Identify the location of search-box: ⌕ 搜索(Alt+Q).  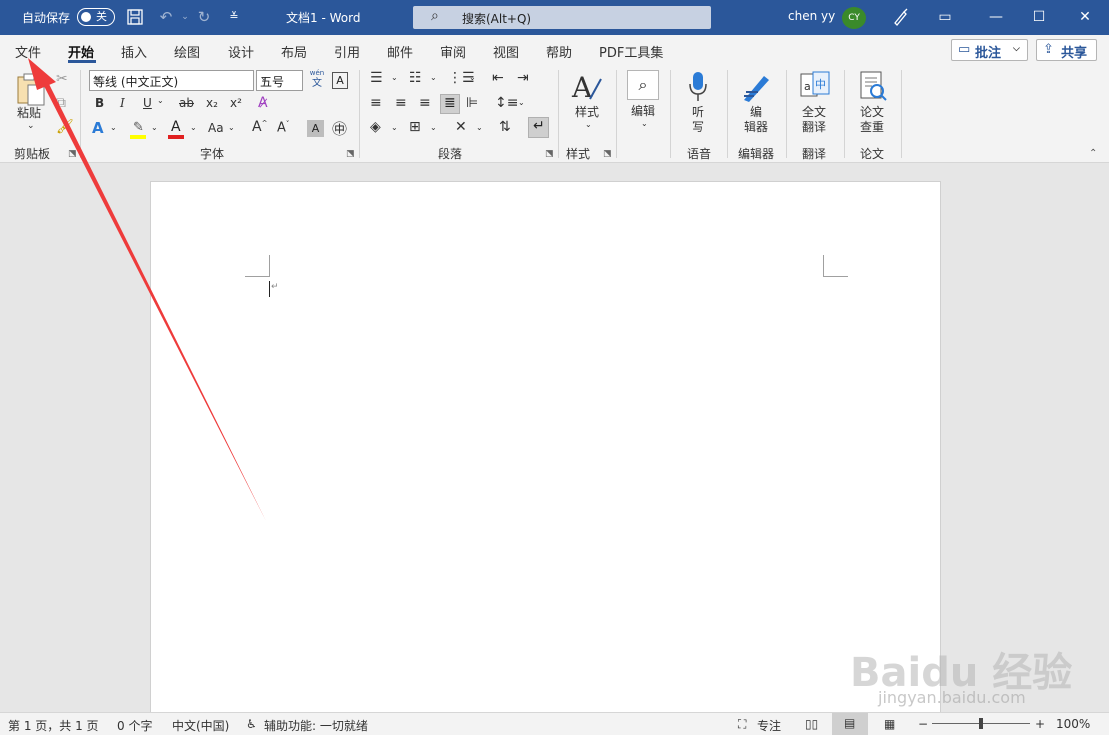
(562, 17).